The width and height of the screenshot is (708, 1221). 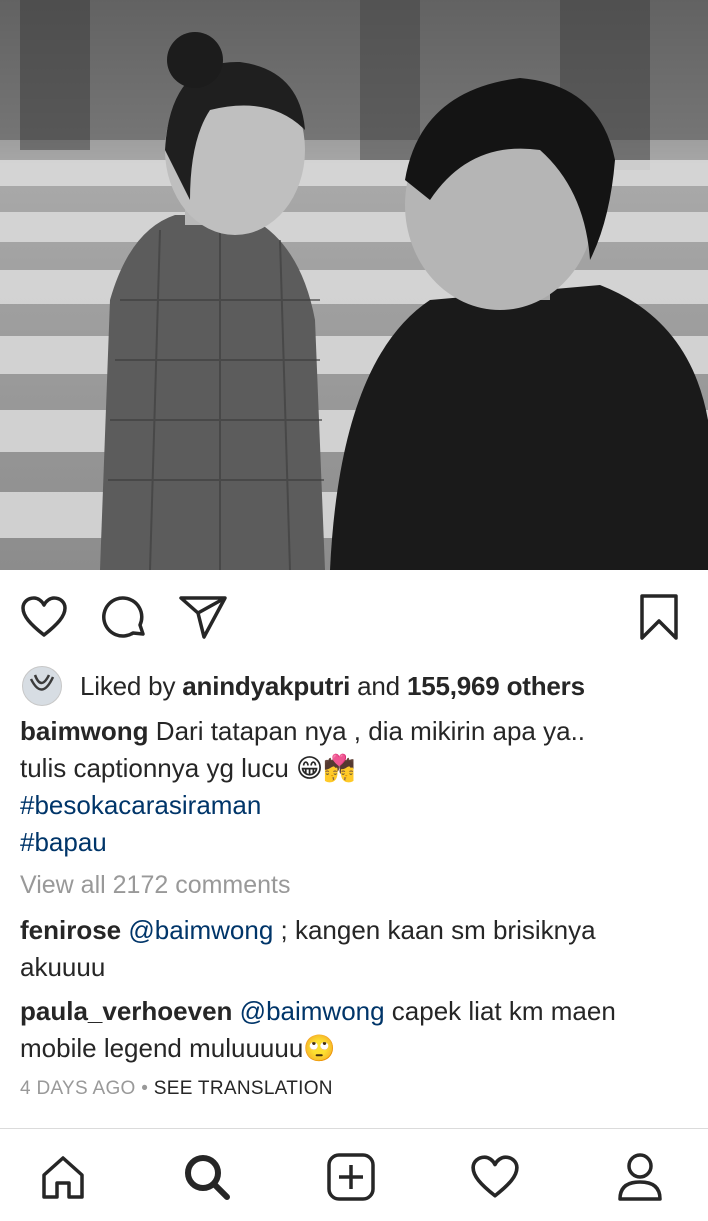 I want to click on avatar, so click(x=42, y=686).